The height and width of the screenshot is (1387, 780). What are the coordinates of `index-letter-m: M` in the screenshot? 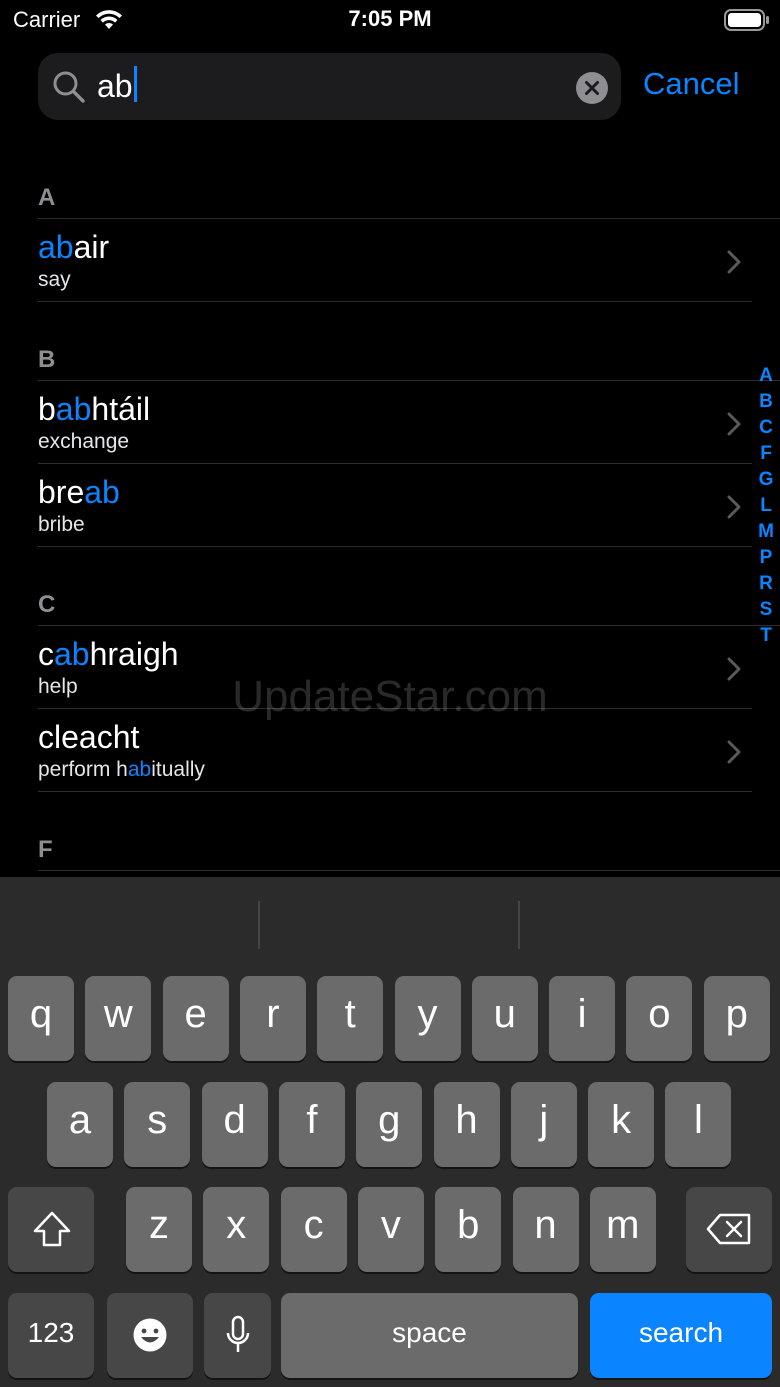 It's located at (766, 532).